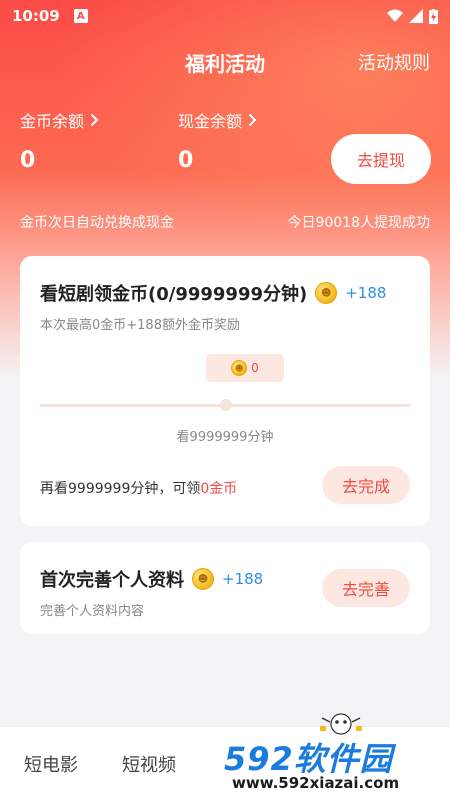 This screenshot has height=800, width=450. I want to click on remaining-hint: 再看9999999分钟，可领0金币, so click(138, 488).